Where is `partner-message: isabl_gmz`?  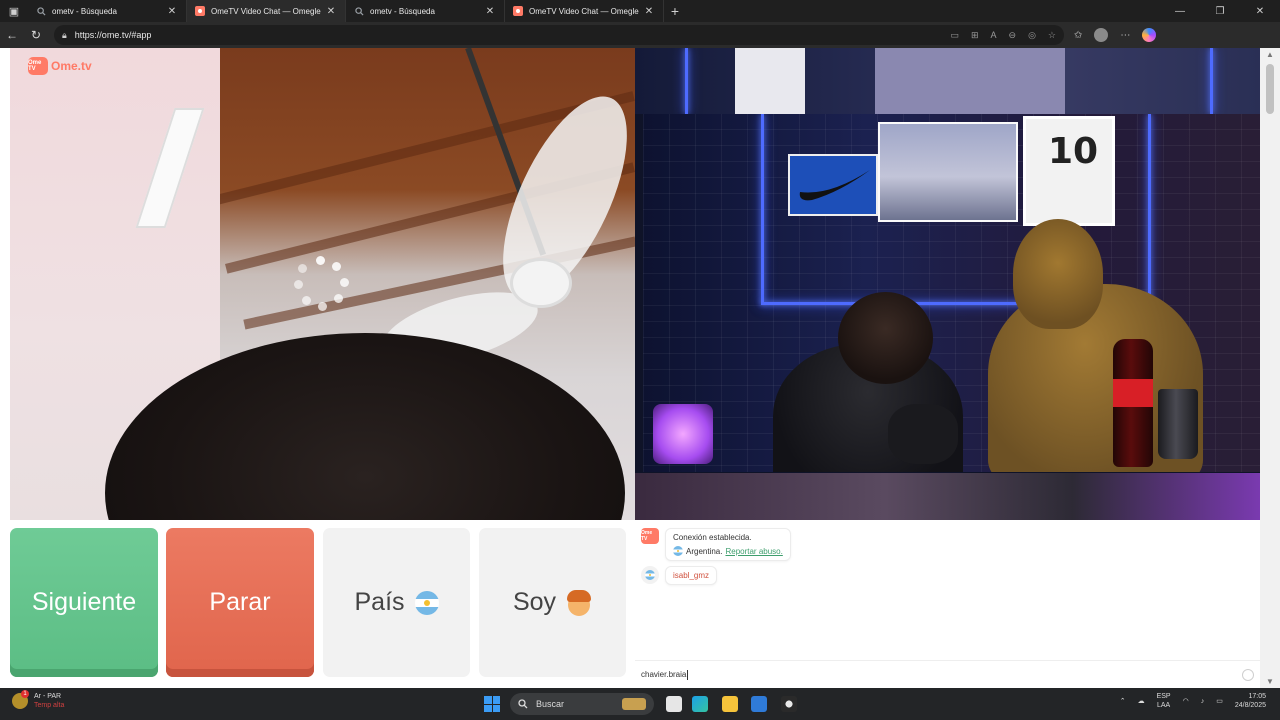
partner-message: isabl_gmz is located at coordinates (691, 575).